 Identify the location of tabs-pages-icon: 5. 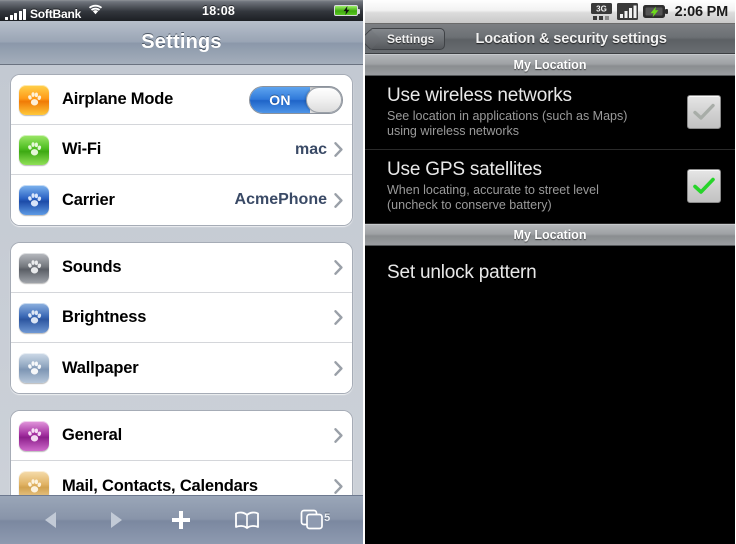
(312, 520).